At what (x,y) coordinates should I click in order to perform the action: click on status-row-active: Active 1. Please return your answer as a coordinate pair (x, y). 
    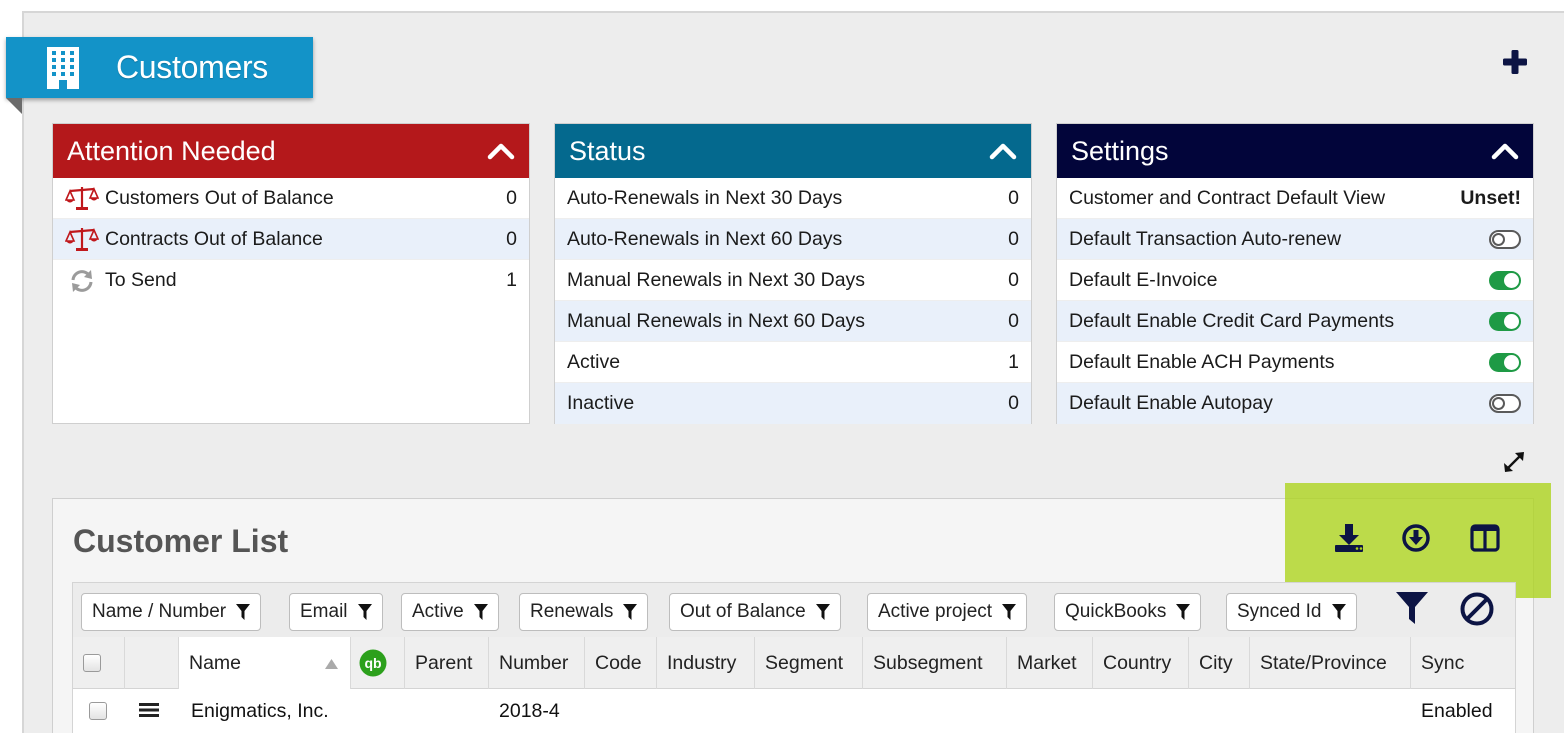
    Looking at the image, I should click on (793, 362).